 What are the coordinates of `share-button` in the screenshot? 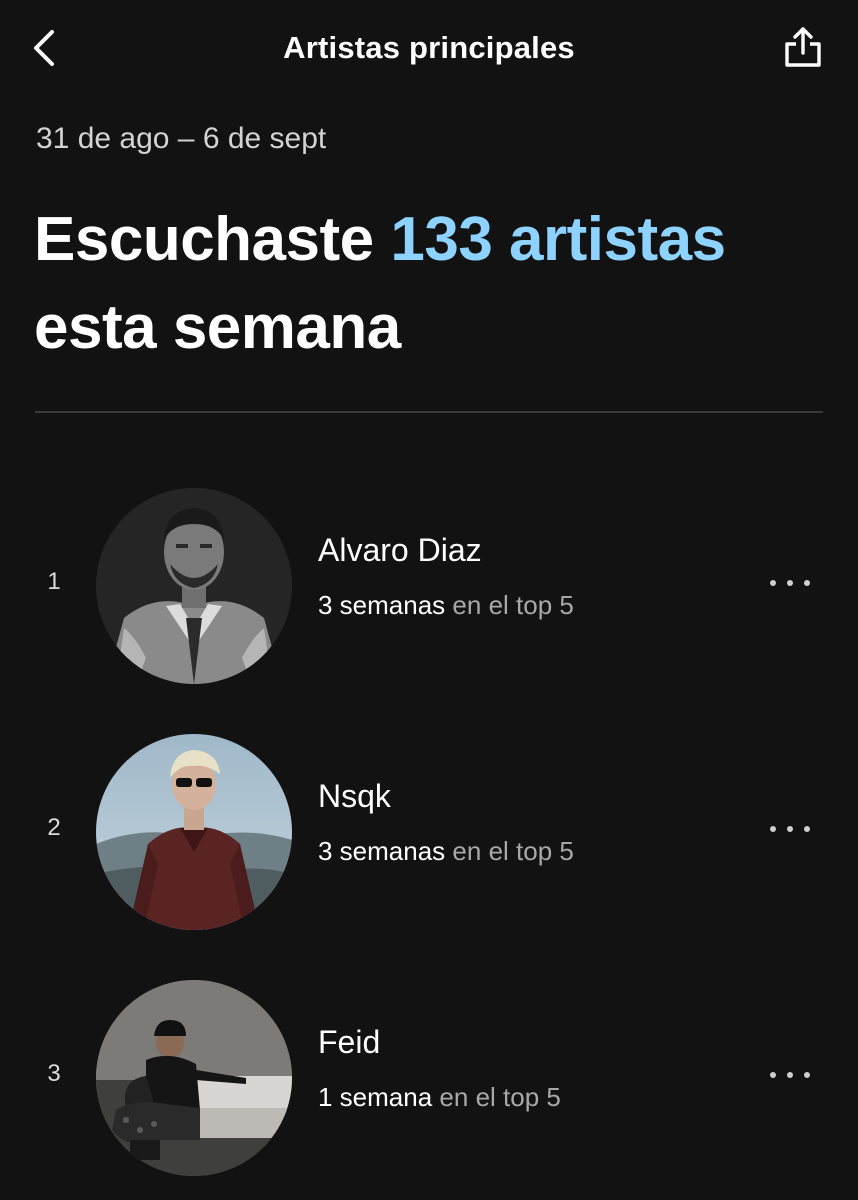 It's located at (803, 47).